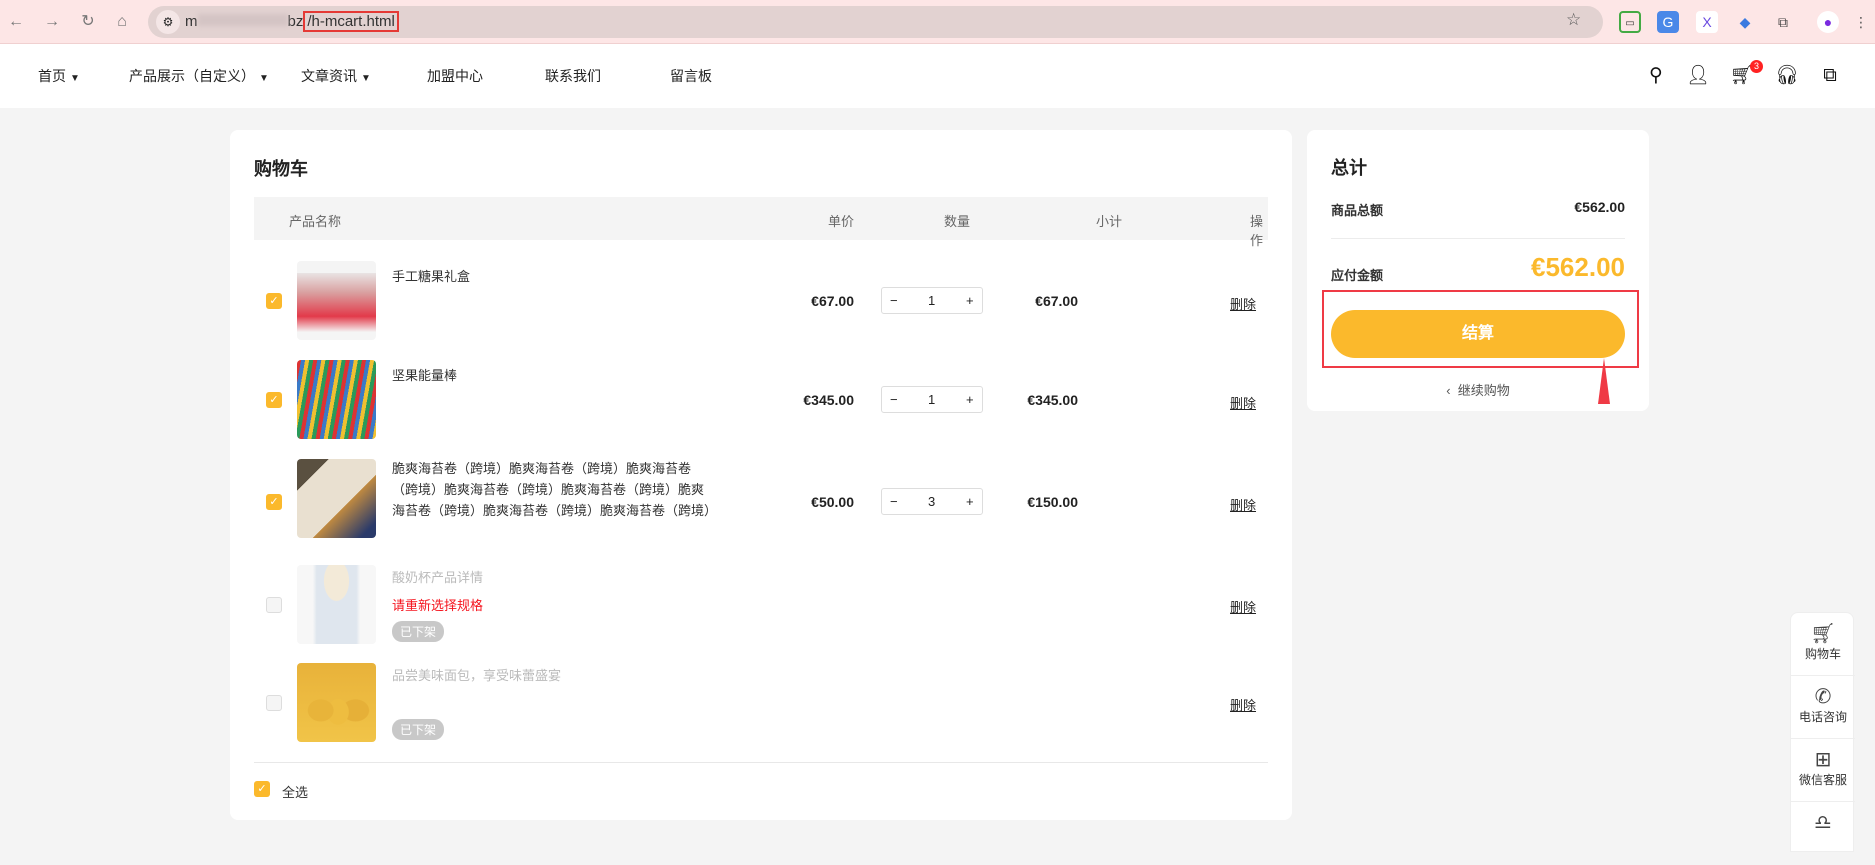 The image size is (1875, 865). I want to click on col-subtotal: 小计, so click(1108, 221).